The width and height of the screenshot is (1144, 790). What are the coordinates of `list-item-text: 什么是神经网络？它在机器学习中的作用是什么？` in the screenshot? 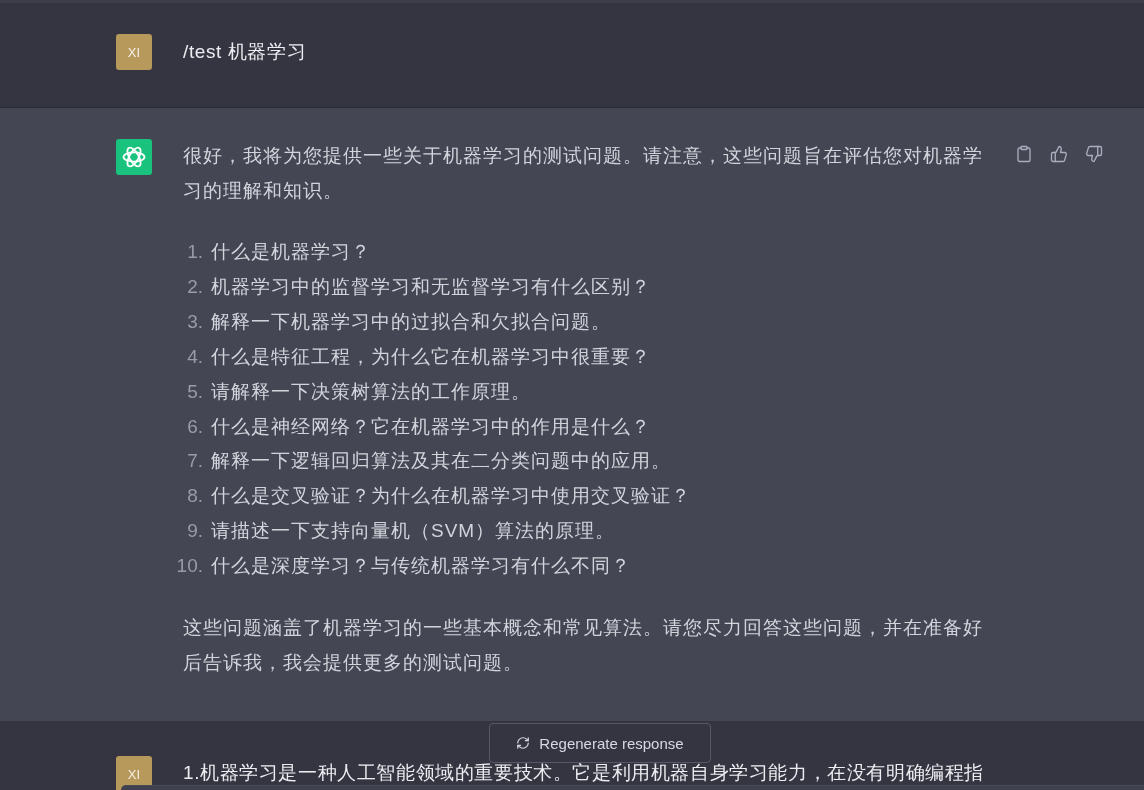 It's located at (431, 426).